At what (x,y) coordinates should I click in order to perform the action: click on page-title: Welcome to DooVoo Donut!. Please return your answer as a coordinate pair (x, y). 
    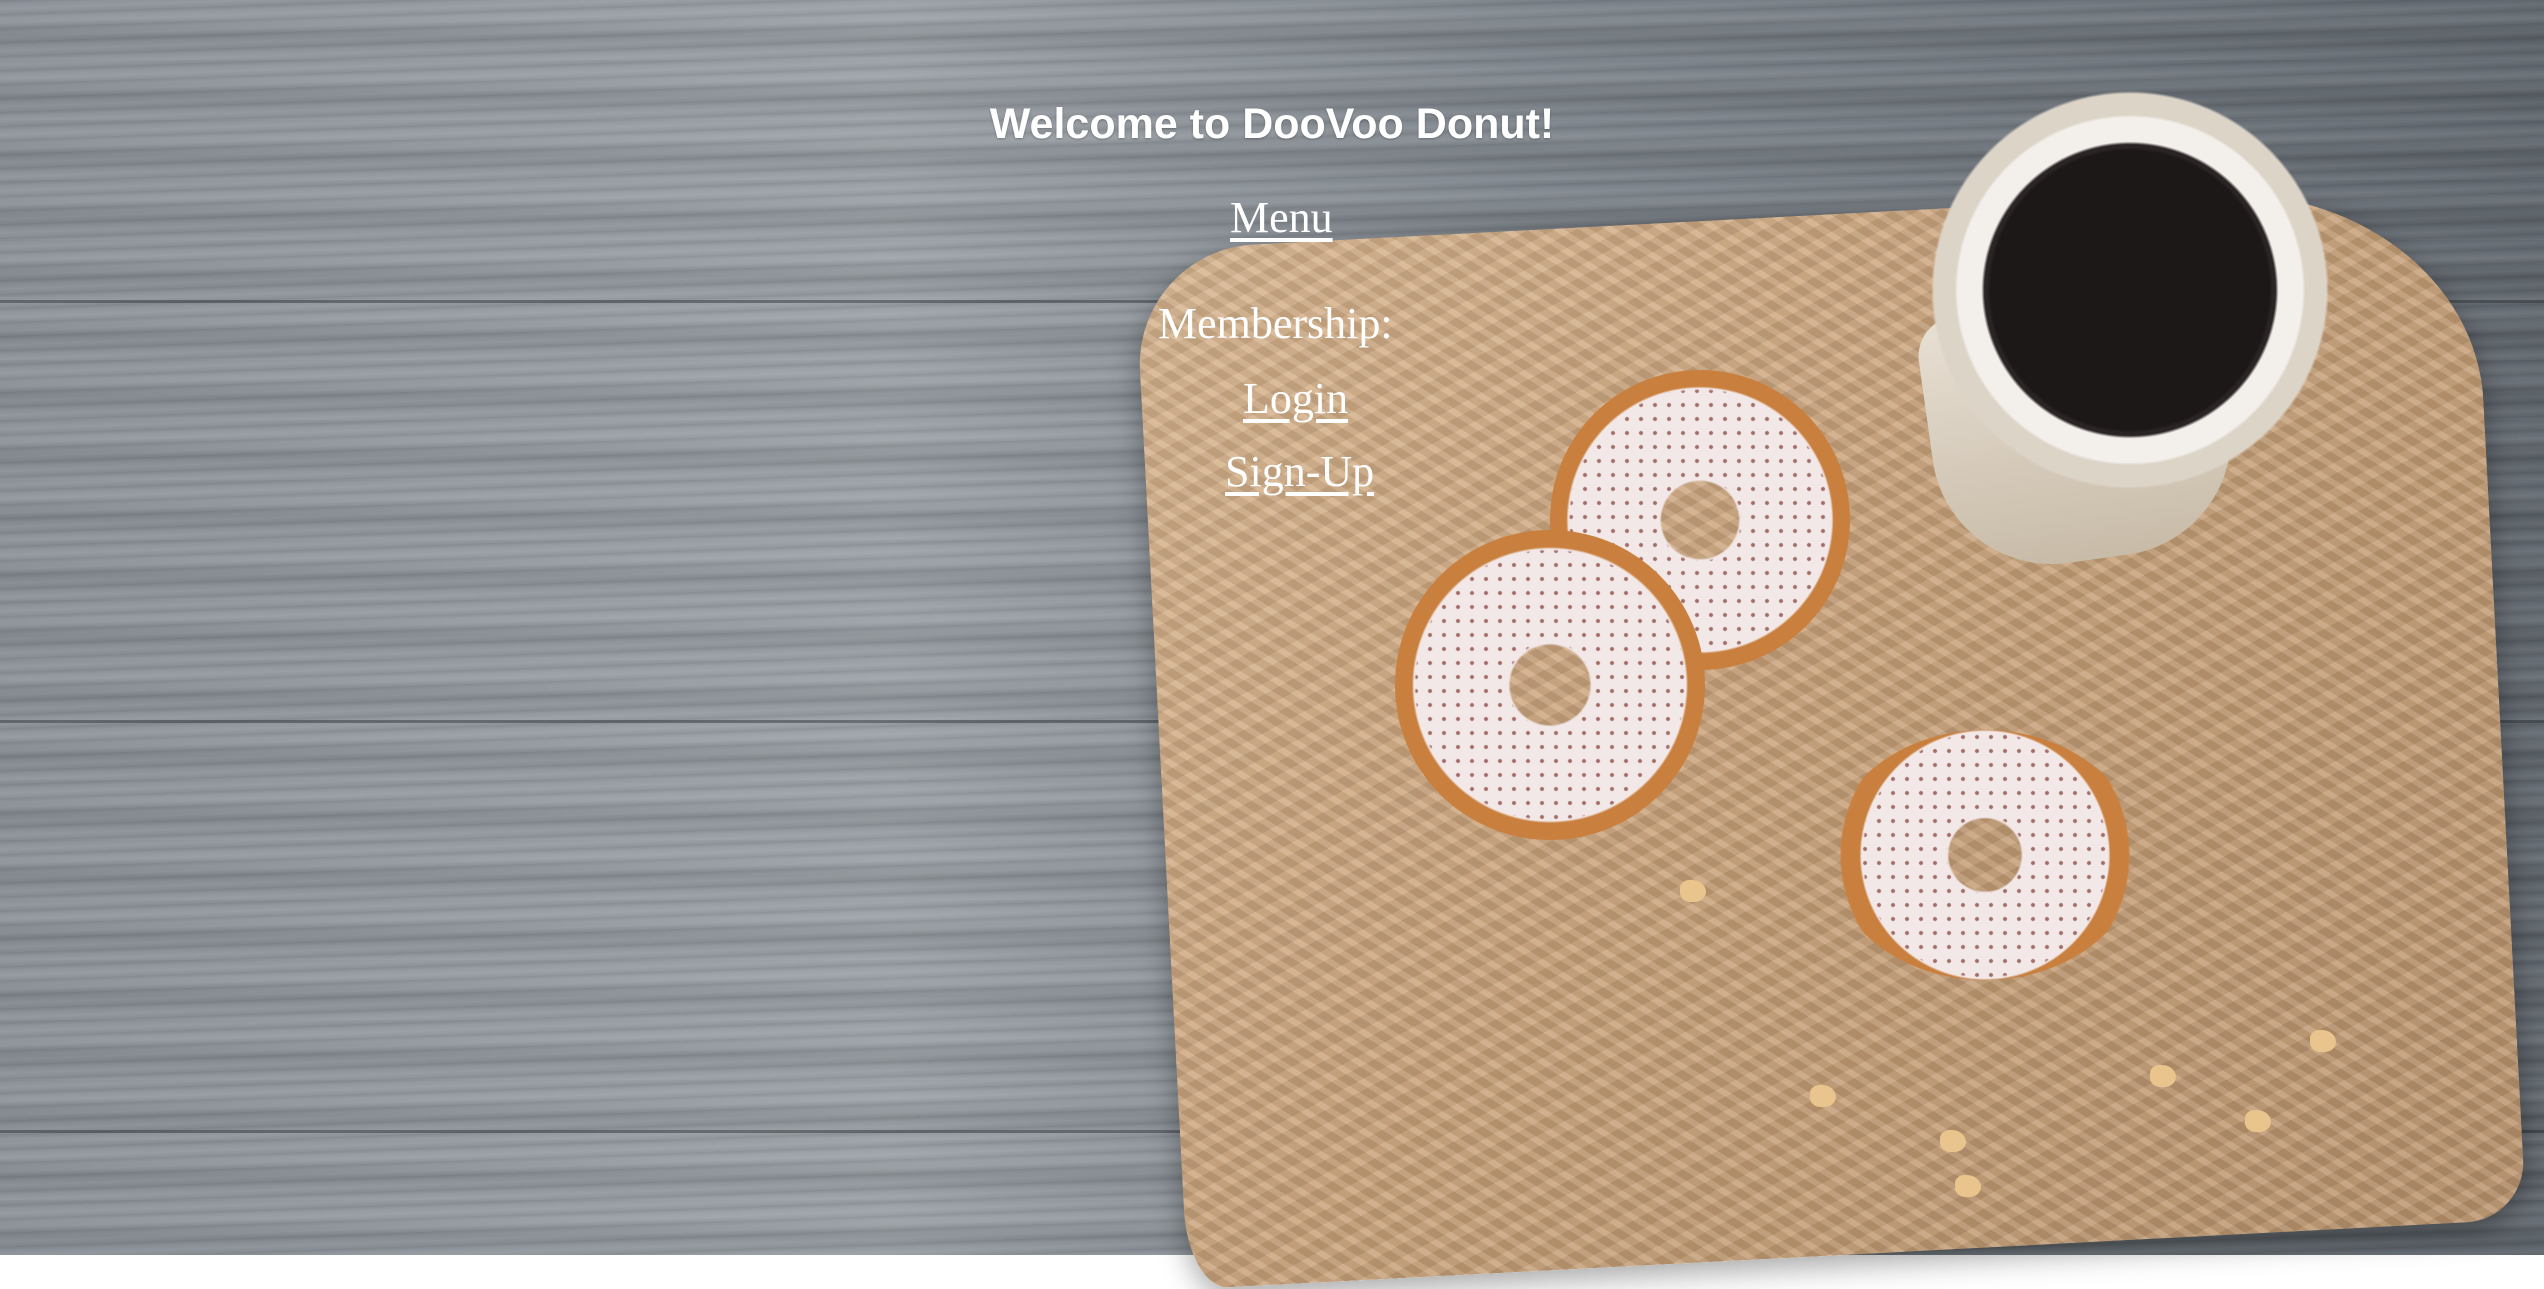
    Looking at the image, I should click on (1272, 124).